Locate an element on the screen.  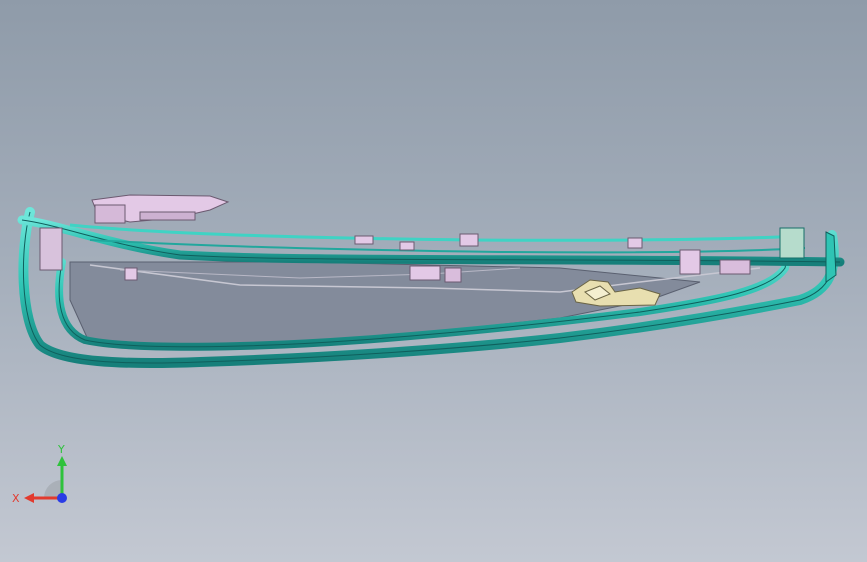
left-end-bracket is located at coordinates (51, 249).